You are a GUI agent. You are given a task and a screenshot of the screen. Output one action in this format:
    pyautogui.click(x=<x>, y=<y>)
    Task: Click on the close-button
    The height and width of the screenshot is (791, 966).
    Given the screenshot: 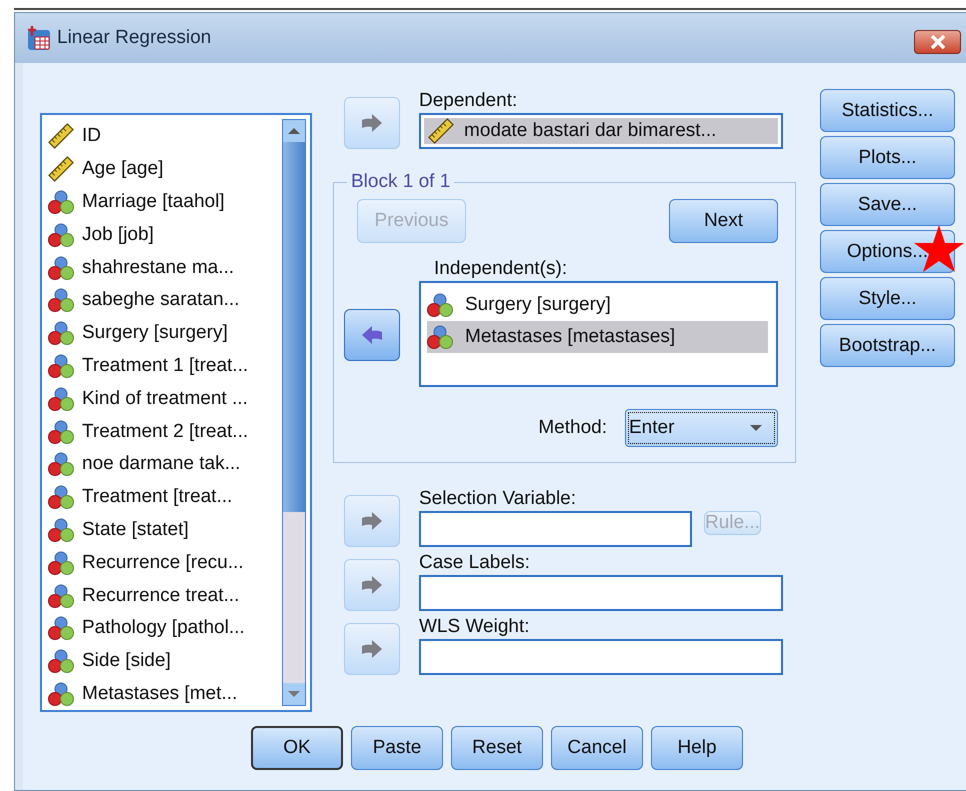 What is the action you would take?
    pyautogui.click(x=937, y=42)
    